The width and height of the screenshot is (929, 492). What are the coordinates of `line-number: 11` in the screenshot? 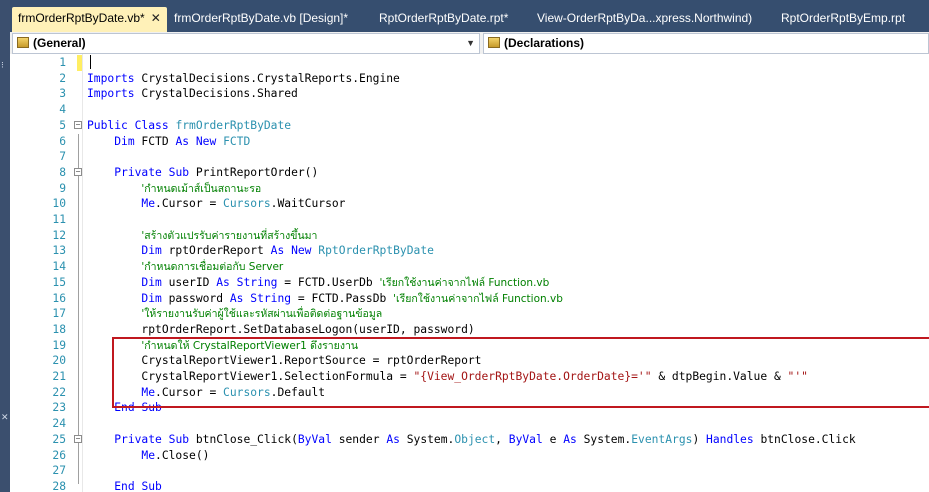 It's located at (59, 219).